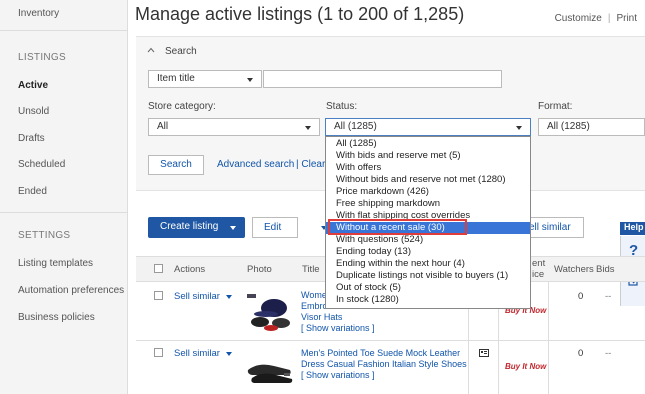 The width and height of the screenshot is (645, 394). I want to click on header-watchers: Watchers, so click(574, 269).